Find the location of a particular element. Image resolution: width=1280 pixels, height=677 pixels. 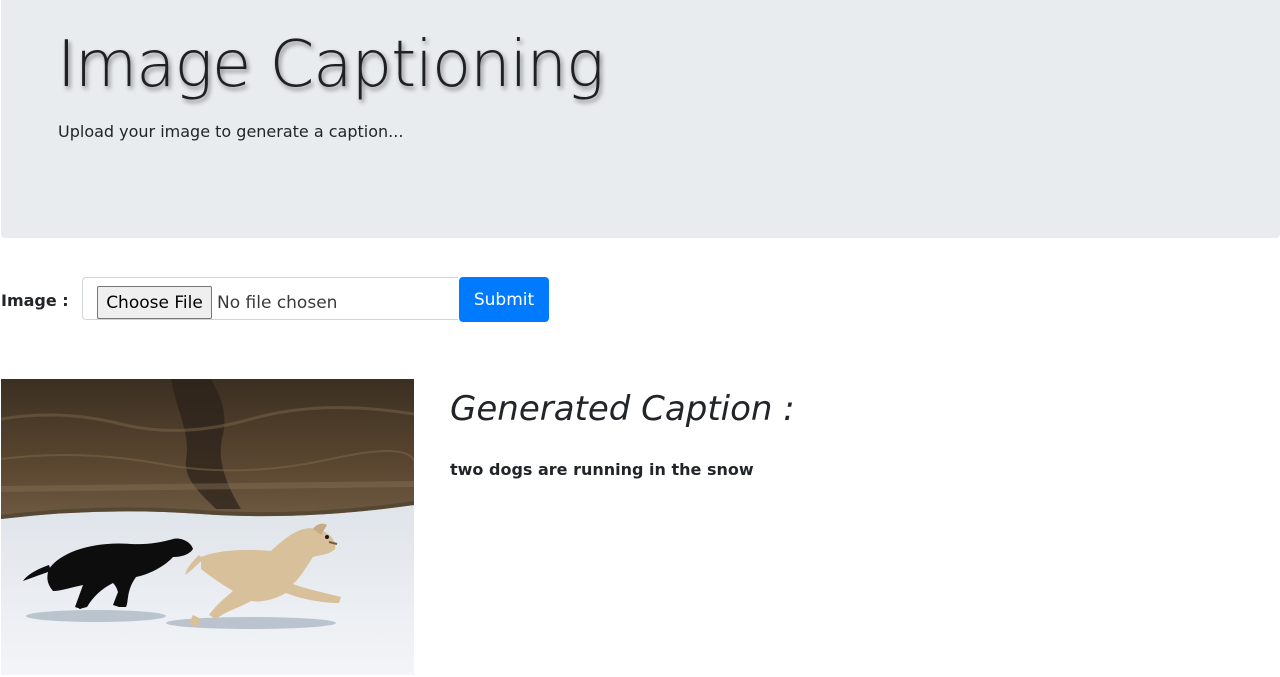

generated-caption-heading: Generated Caption : is located at coordinates (622, 409).